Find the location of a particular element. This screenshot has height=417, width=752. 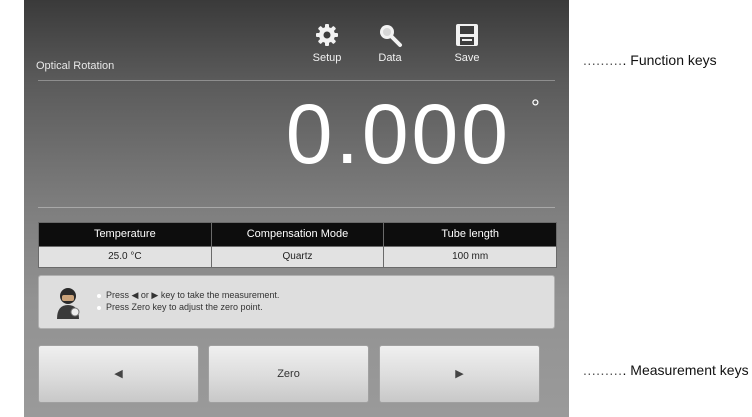

function-keys-annotation: .......... Function keys is located at coordinates (650, 60).